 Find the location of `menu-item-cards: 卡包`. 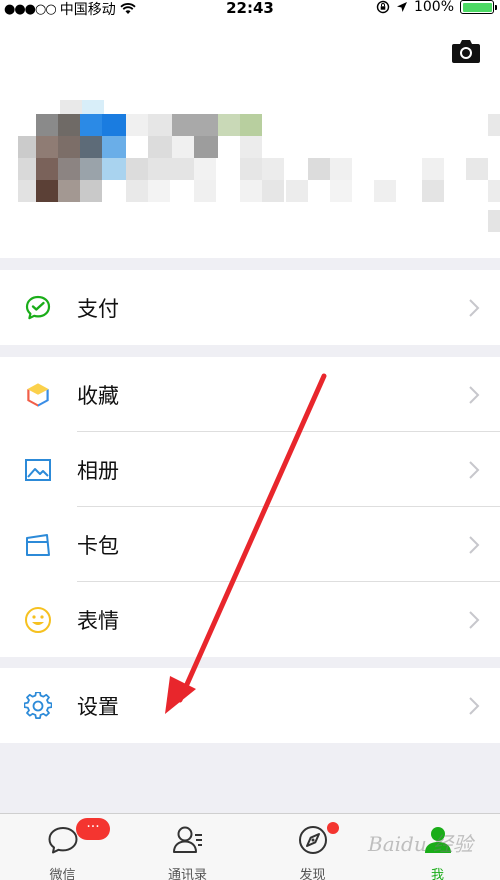

menu-item-cards: 卡包 is located at coordinates (250, 544).